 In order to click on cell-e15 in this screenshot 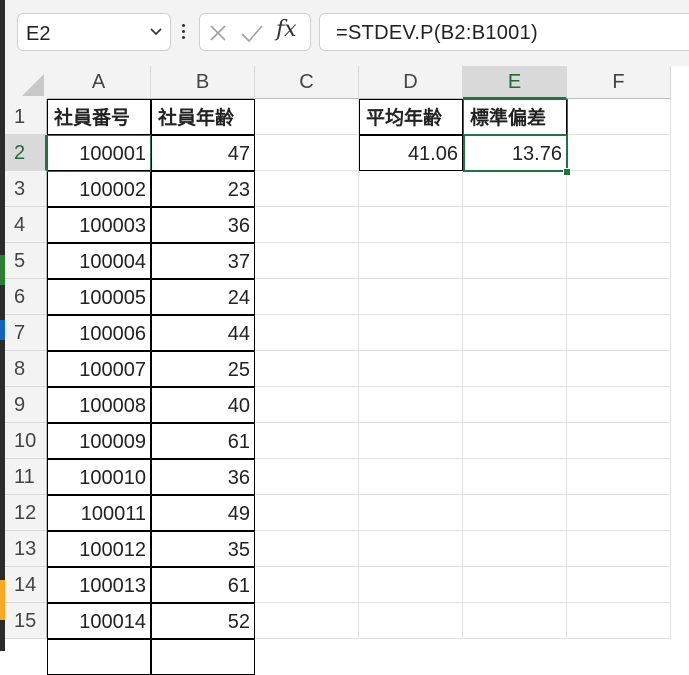, I will do `click(515, 621)`.